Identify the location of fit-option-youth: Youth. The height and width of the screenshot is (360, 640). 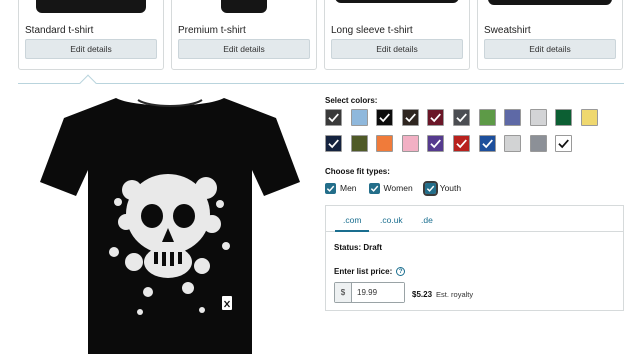
(442, 188).